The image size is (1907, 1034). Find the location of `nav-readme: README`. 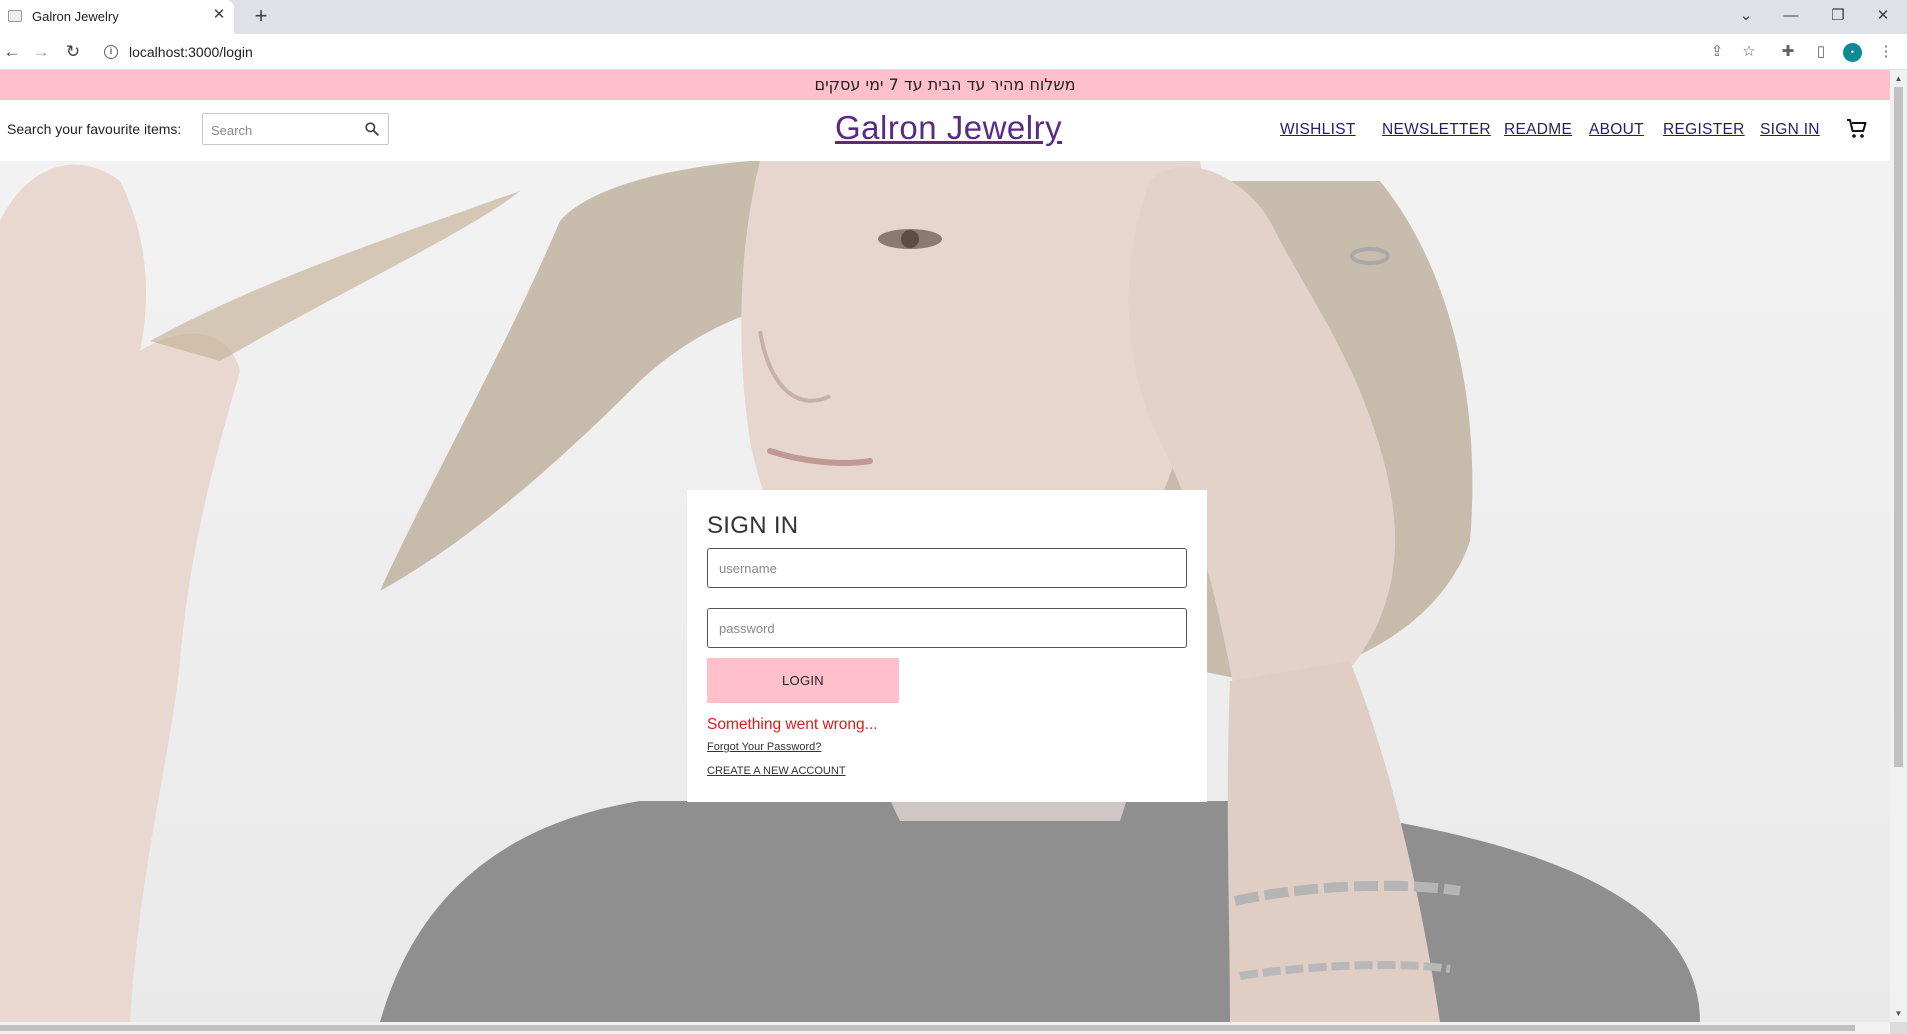

nav-readme: README is located at coordinates (1538, 130).